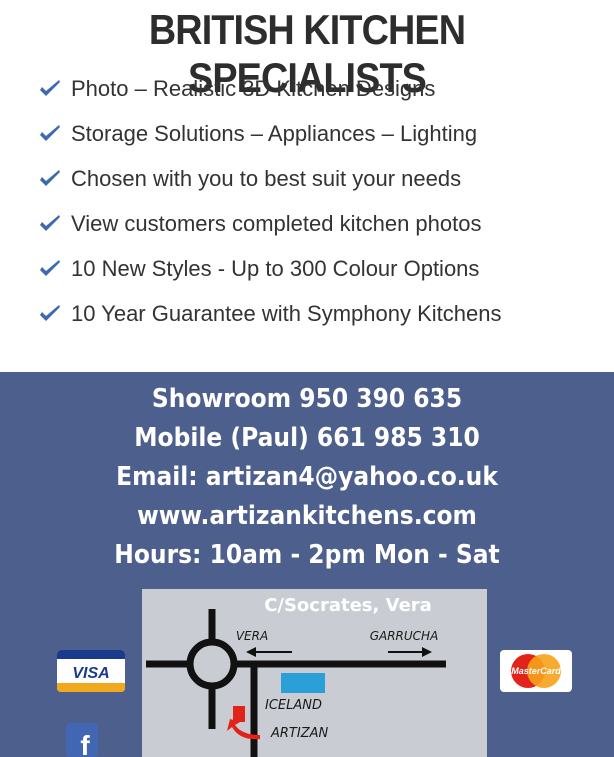  I want to click on left-arrow-icon, so click(269, 652).